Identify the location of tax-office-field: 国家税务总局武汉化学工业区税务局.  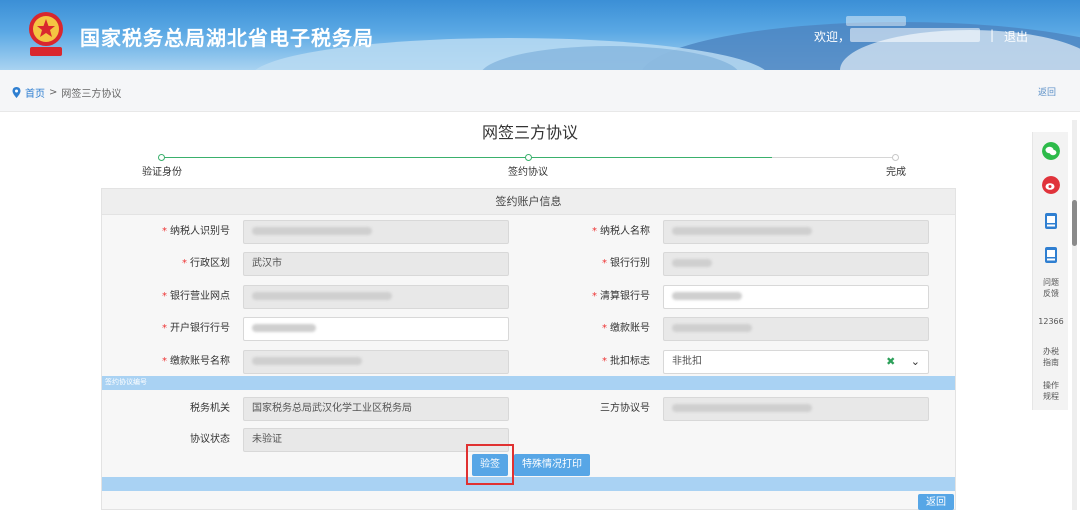
(376, 409).